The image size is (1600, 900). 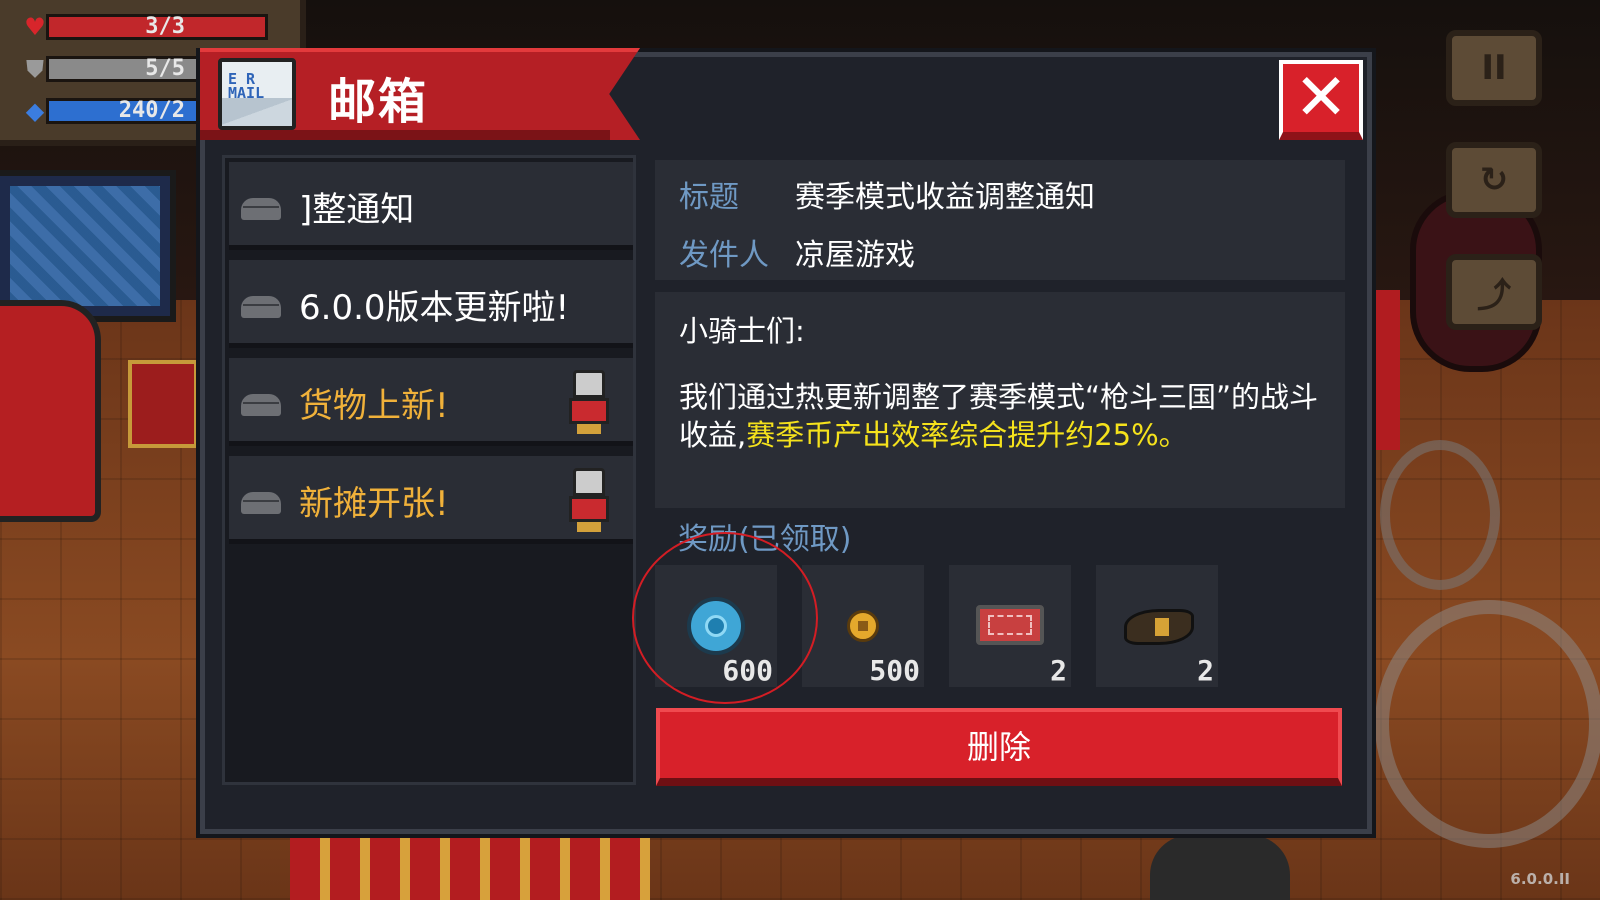 What do you see at coordinates (747, 670) in the screenshot?
I see `reward-count: 600` at bounding box center [747, 670].